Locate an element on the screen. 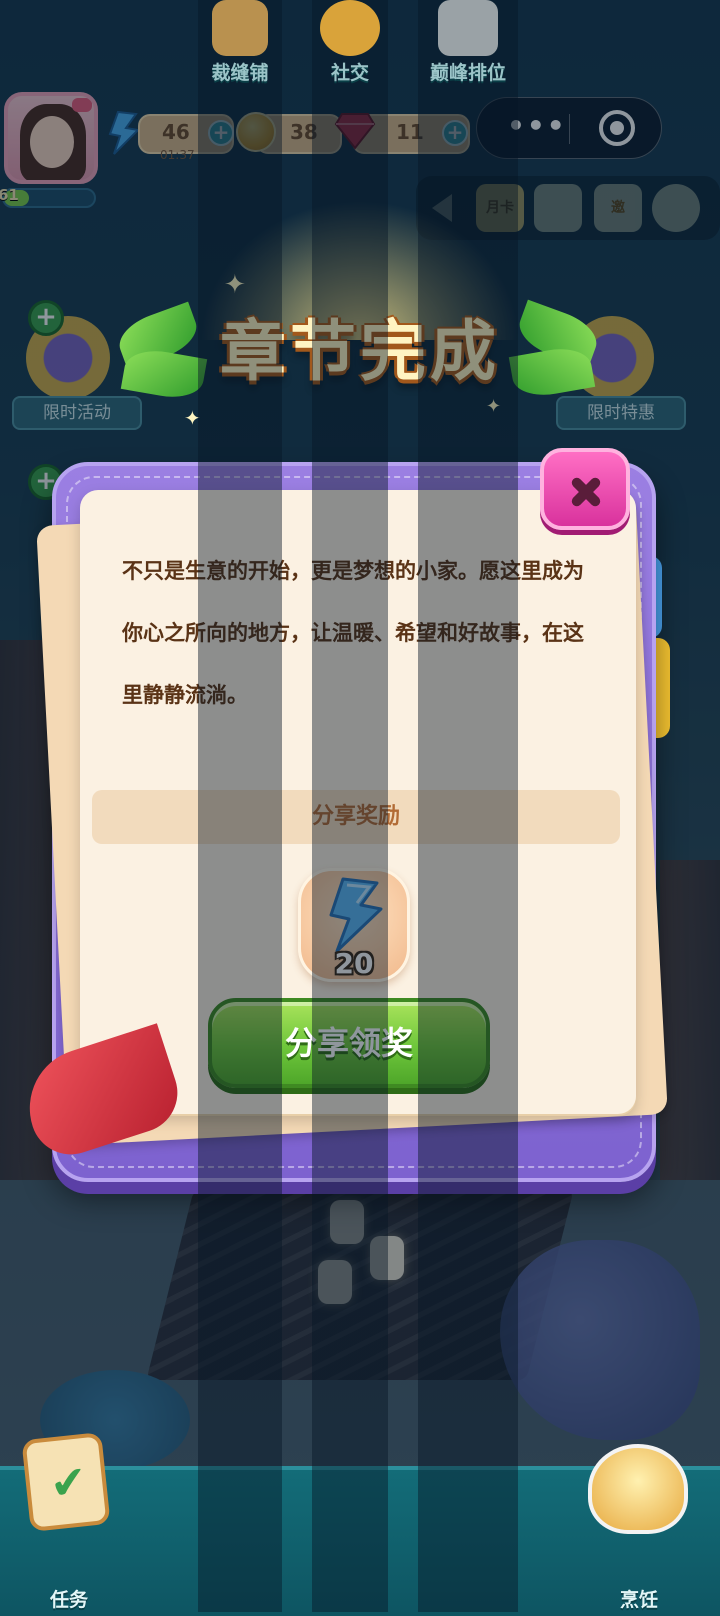 Image resolution: width=720 pixels, height=1616 pixels. nav-task: 任务 is located at coordinates (69, 1597).